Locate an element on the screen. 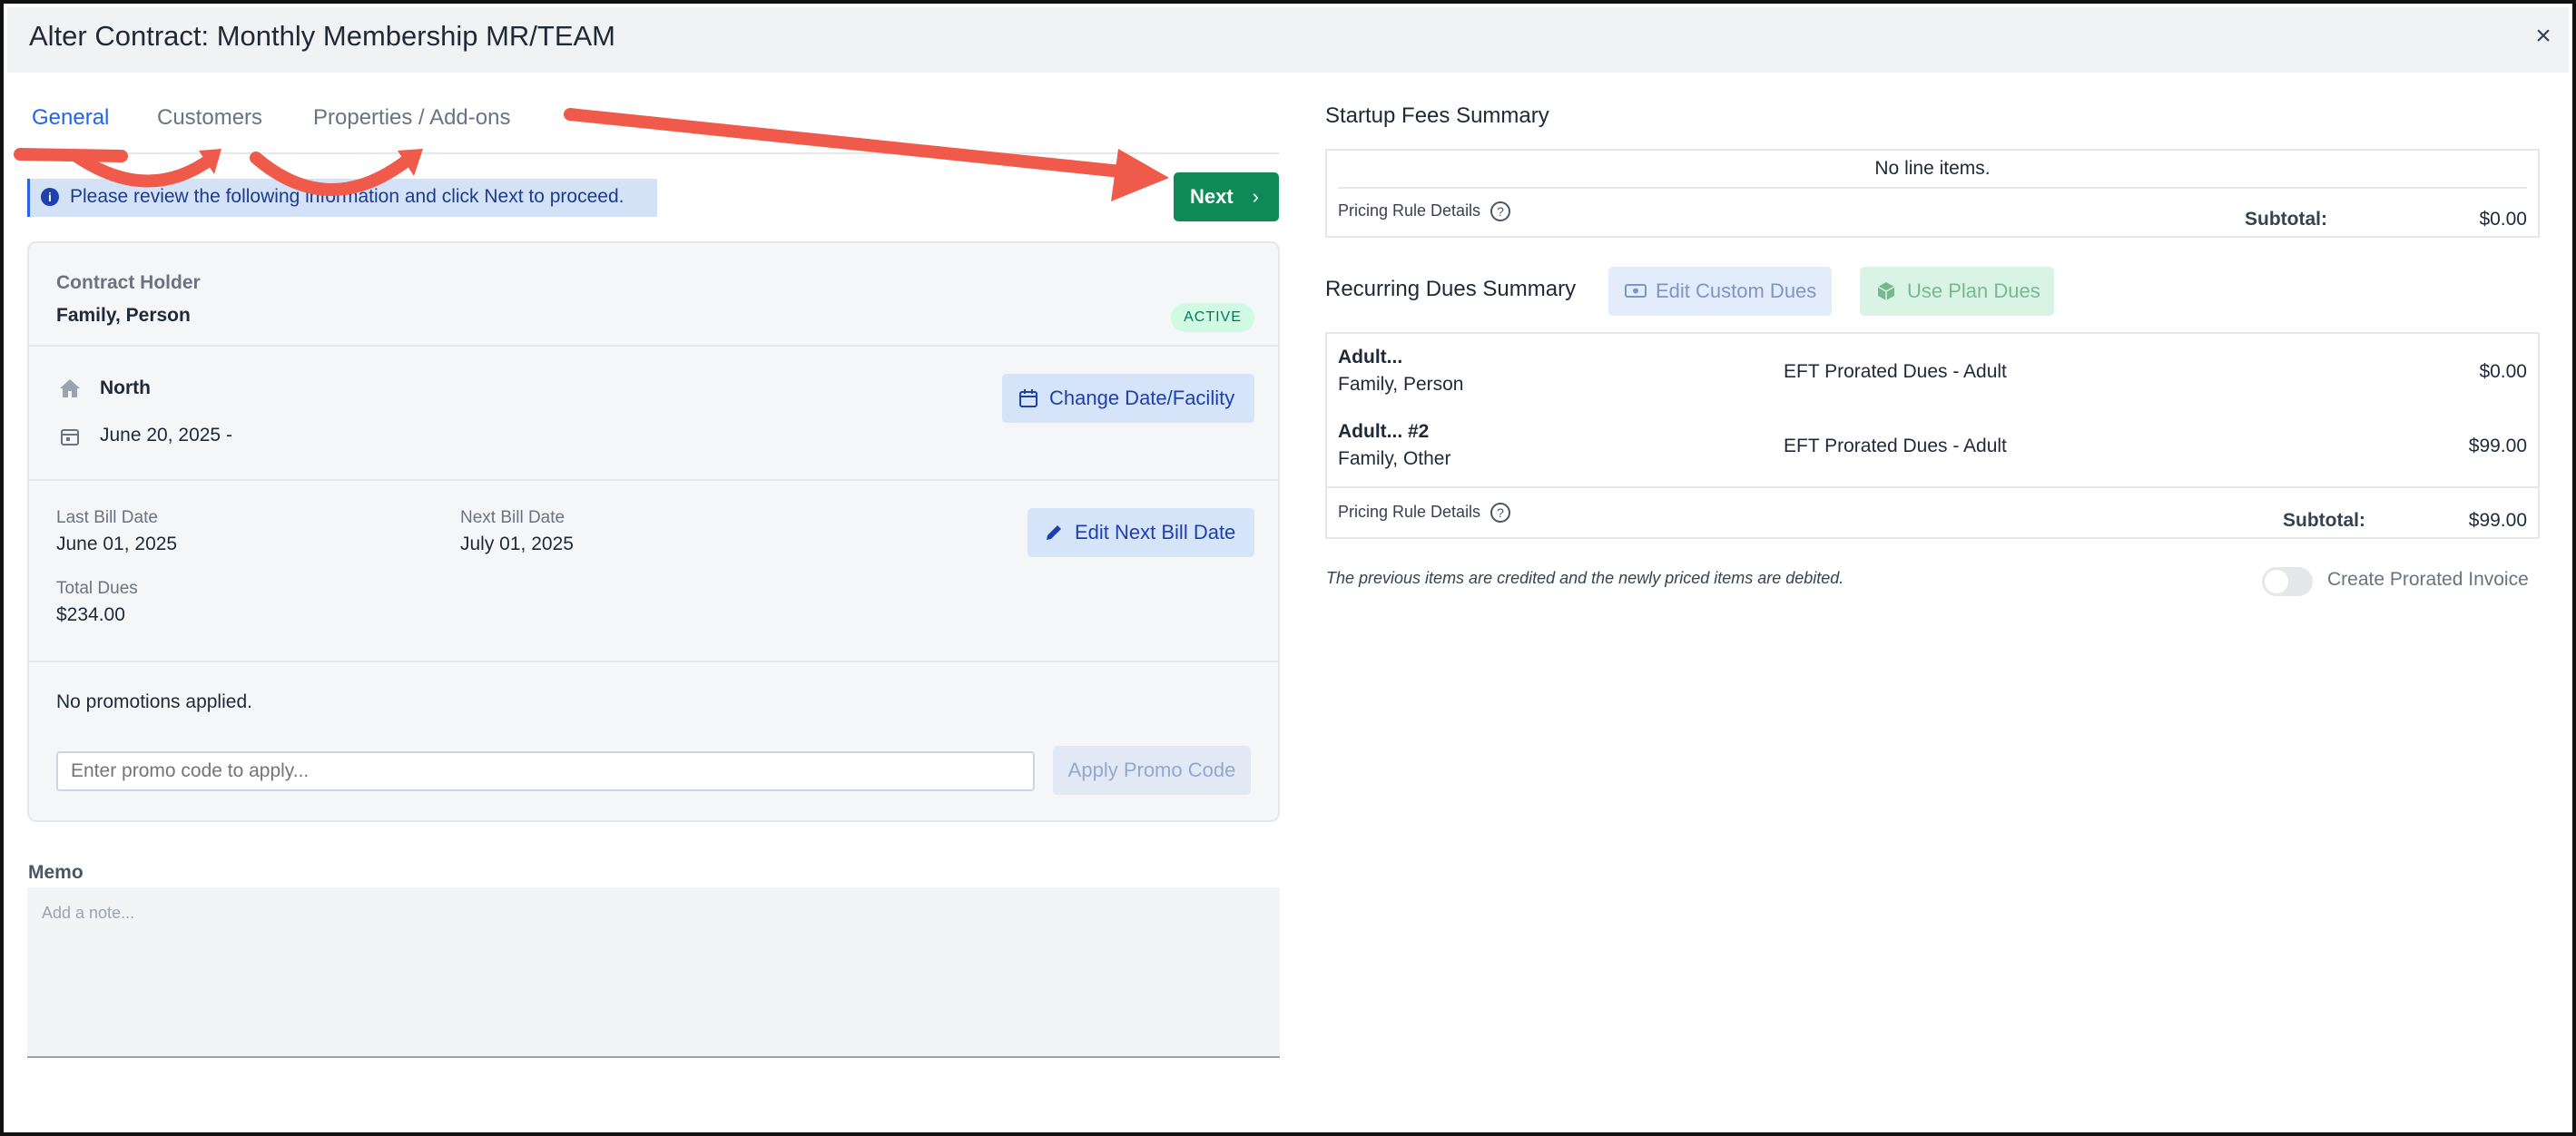 Image resolution: width=2576 pixels, height=1136 pixels. next-button: Next › is located at coordinates (1226, 196).